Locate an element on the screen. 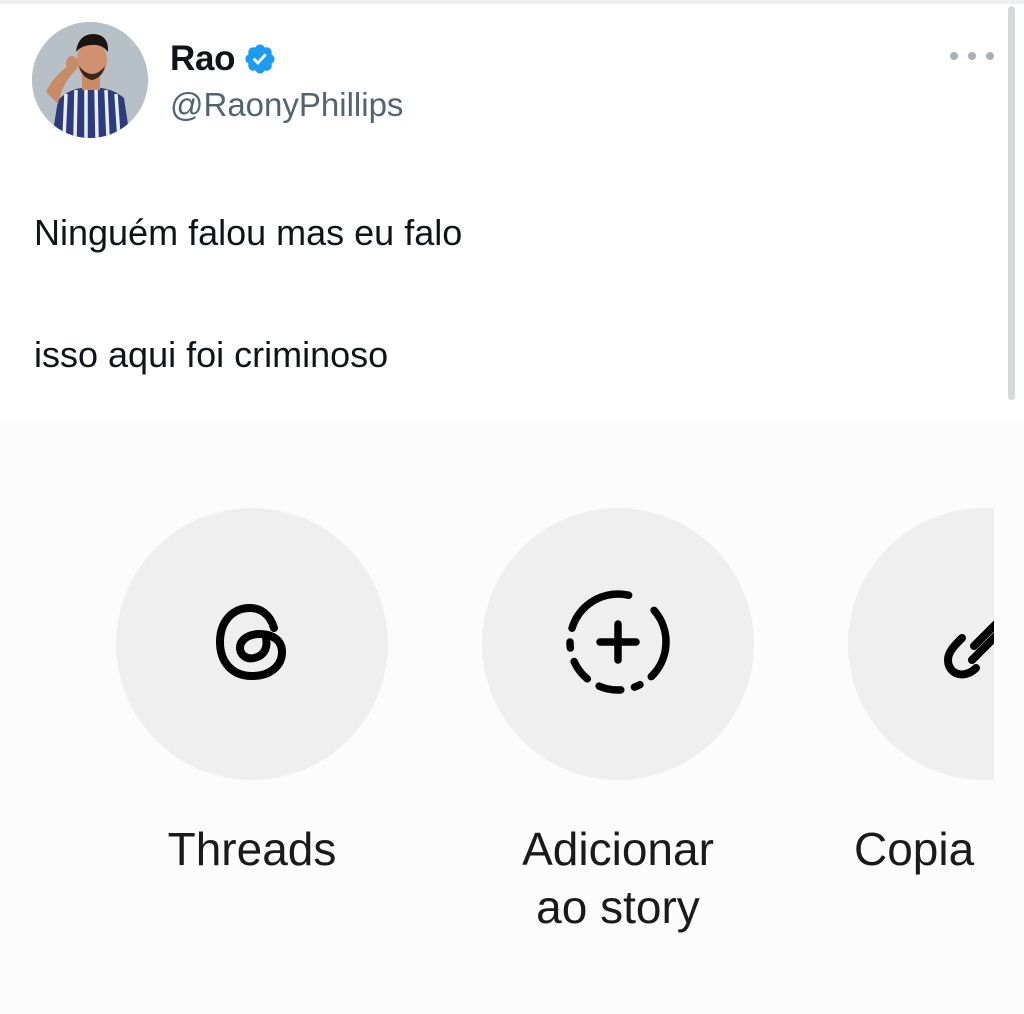 The width and height of the screenshot is (1024, 1014). author-name-row: Rao is located at coordinates (223, 59).